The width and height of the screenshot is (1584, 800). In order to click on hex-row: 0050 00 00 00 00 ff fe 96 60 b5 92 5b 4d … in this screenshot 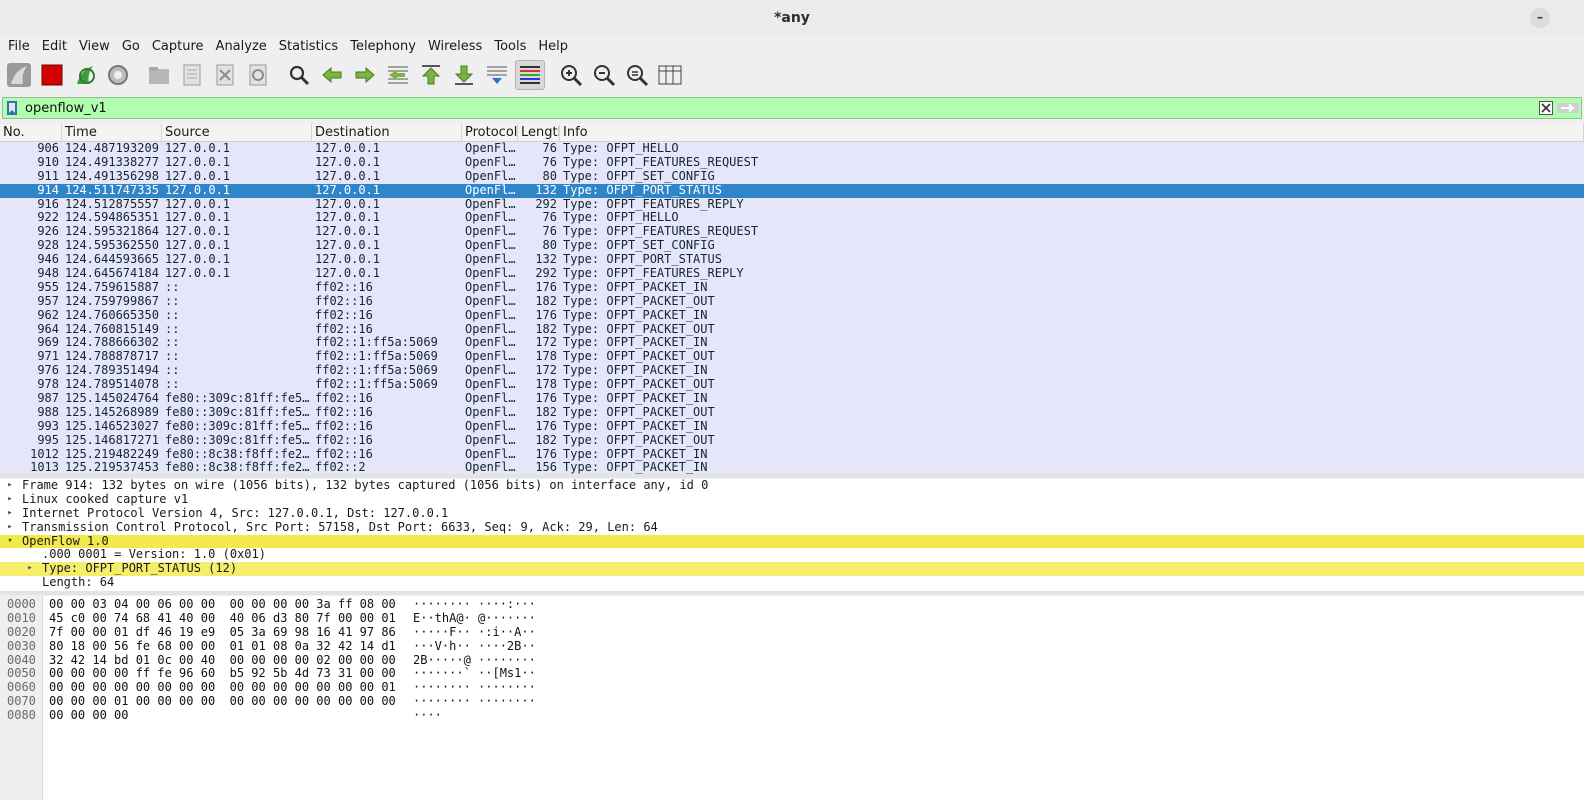, I will do `click(792, 674)`.